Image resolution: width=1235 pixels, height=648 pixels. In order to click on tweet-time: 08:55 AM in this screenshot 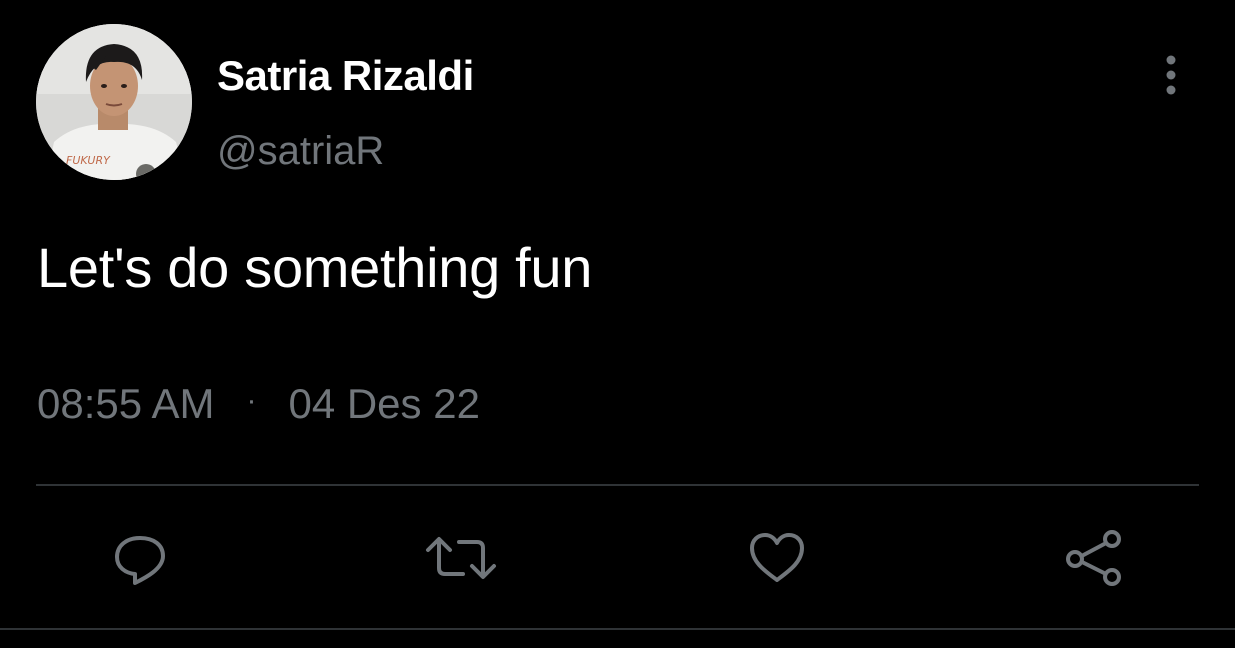, I will do `click(126, 403)`.